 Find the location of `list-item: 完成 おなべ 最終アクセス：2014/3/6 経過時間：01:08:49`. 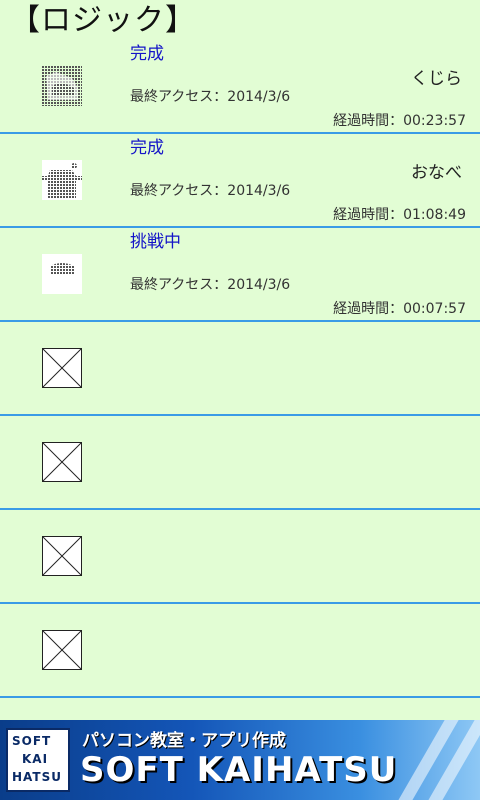

list-item: 完成 おなべ 最終アクセス：2014/3/6 経過時間：01:08:49 is located at coordinates (240, 181).